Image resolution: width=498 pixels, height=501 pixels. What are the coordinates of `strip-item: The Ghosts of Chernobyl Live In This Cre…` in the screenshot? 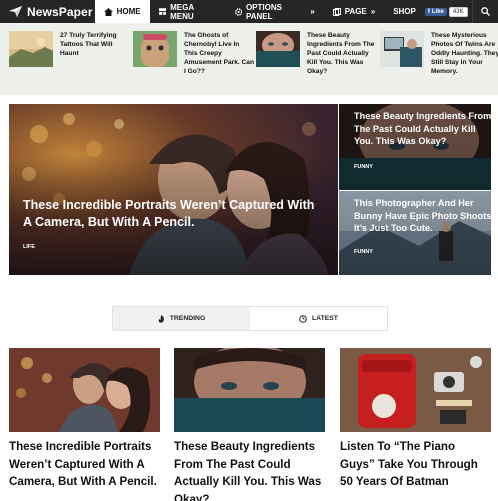 It's located at (193, 53).